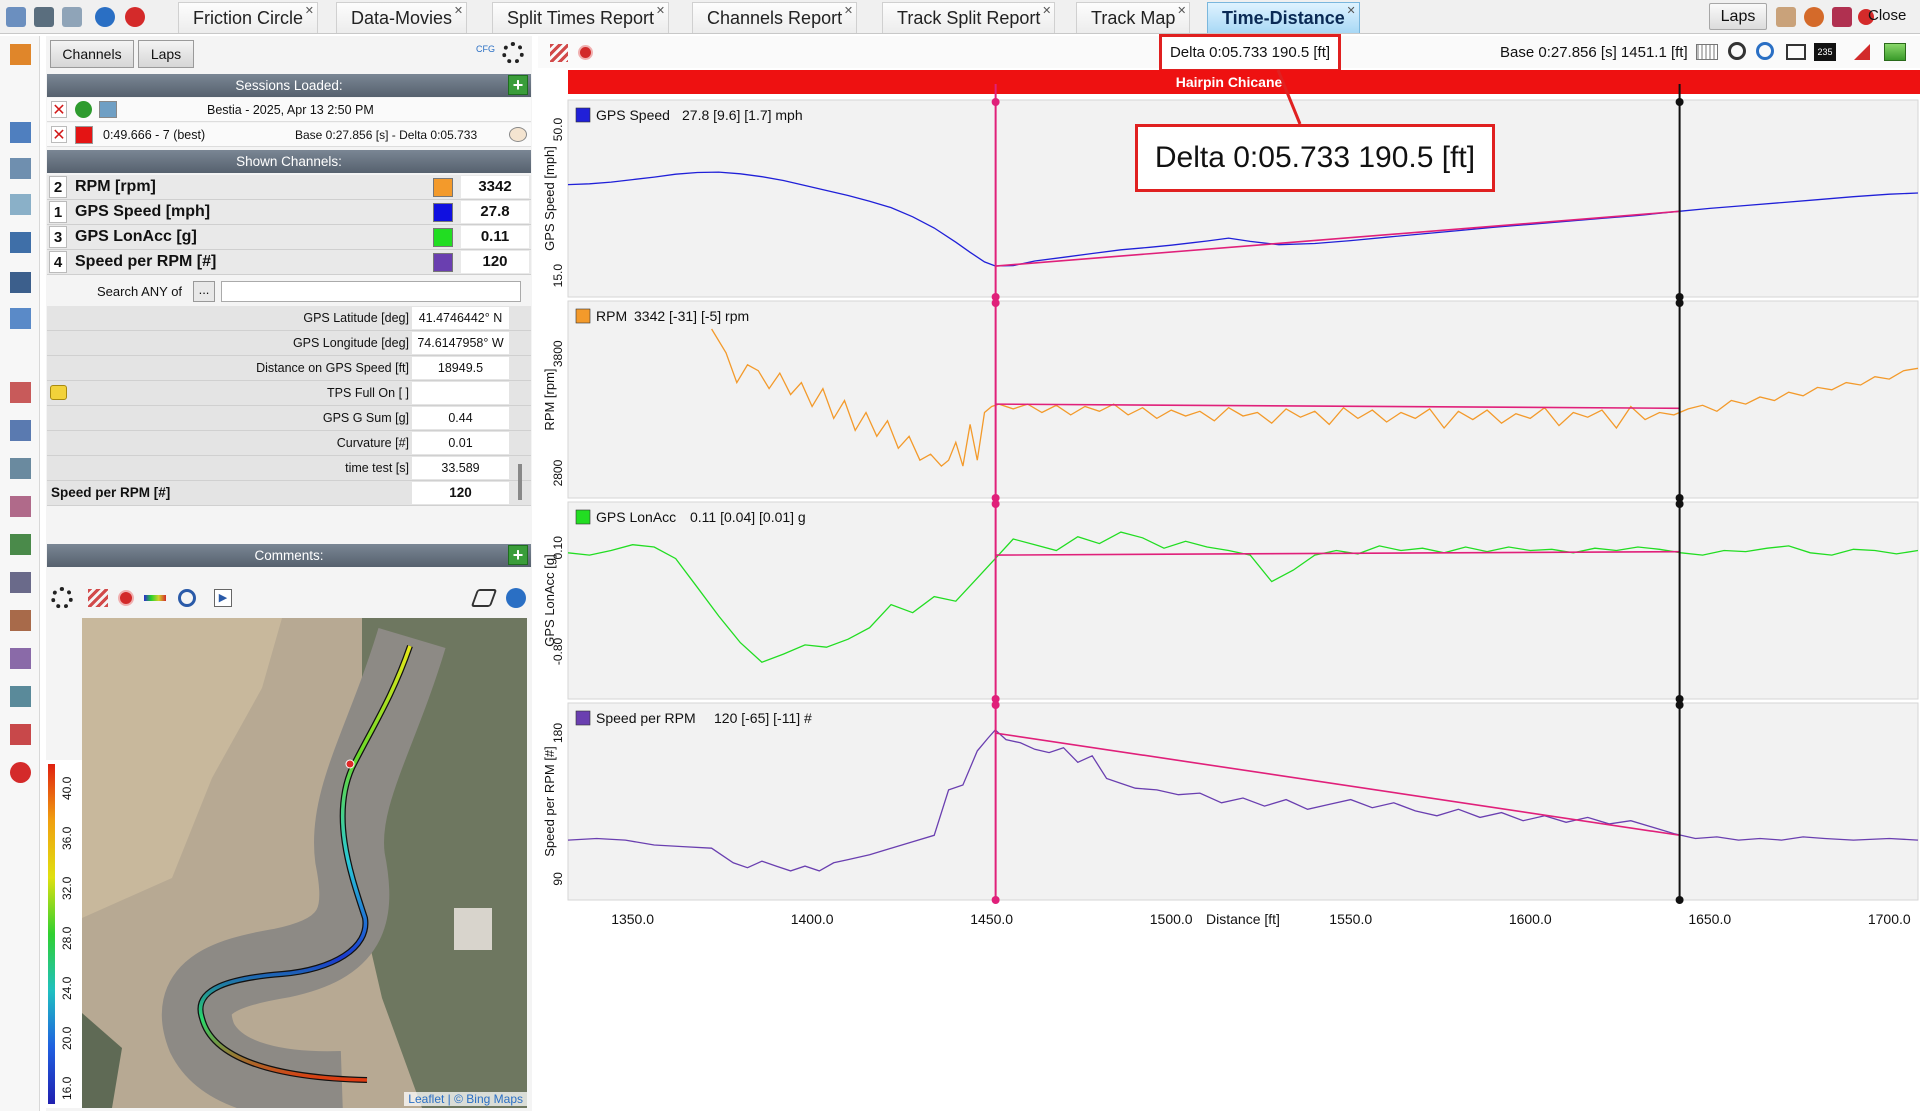 This screenshot has height=1111, width=1920. What do you see at coordinates (371, 291) in the screenshot?
I see `search-input` at bounding box center [371, 291].